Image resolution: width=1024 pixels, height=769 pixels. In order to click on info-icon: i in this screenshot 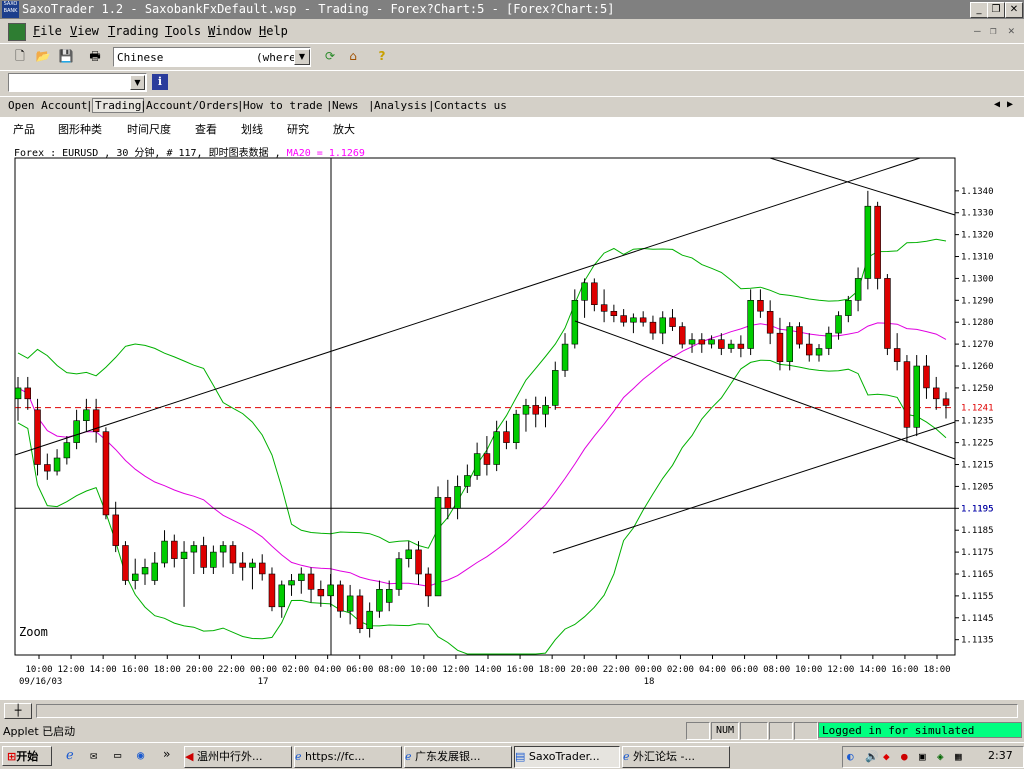, I will do `click(160, 82)`.